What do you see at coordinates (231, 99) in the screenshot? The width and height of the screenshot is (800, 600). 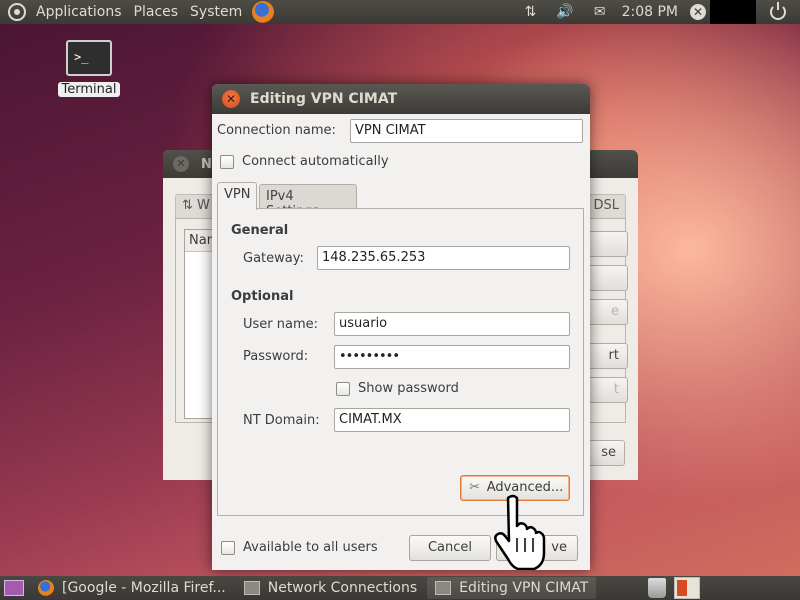 I see `close-icon: ✕` at bounding box center [231, 99].